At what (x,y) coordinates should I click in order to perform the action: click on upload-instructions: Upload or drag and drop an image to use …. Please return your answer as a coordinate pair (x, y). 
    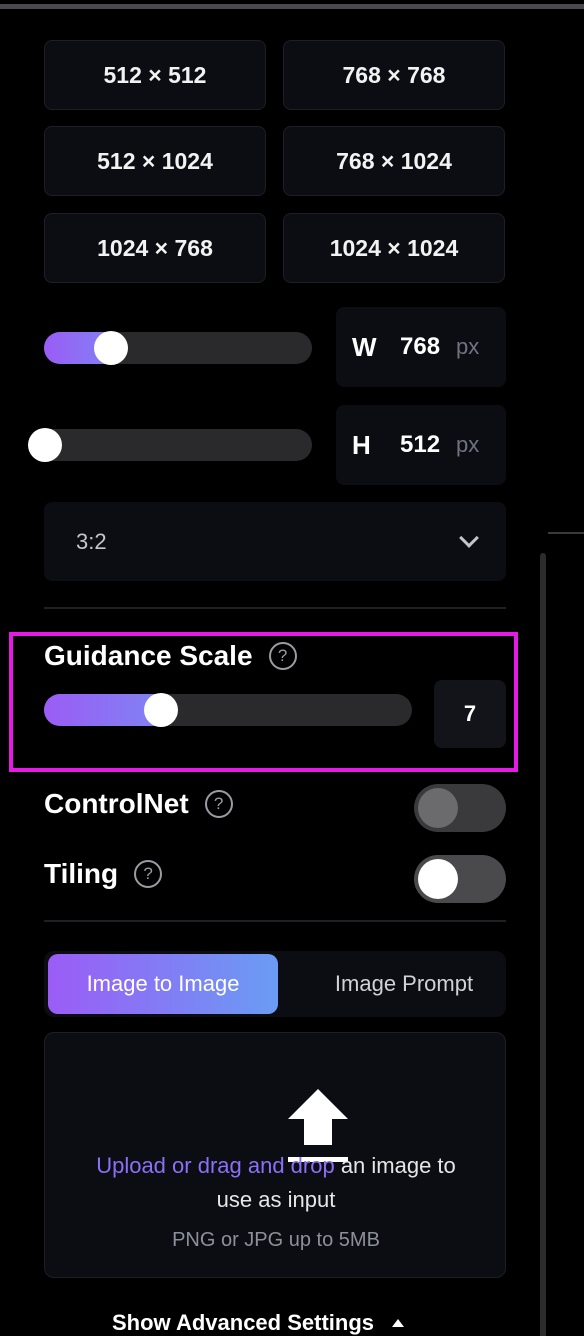
    Looking at the image, I should click on (276, 1183).